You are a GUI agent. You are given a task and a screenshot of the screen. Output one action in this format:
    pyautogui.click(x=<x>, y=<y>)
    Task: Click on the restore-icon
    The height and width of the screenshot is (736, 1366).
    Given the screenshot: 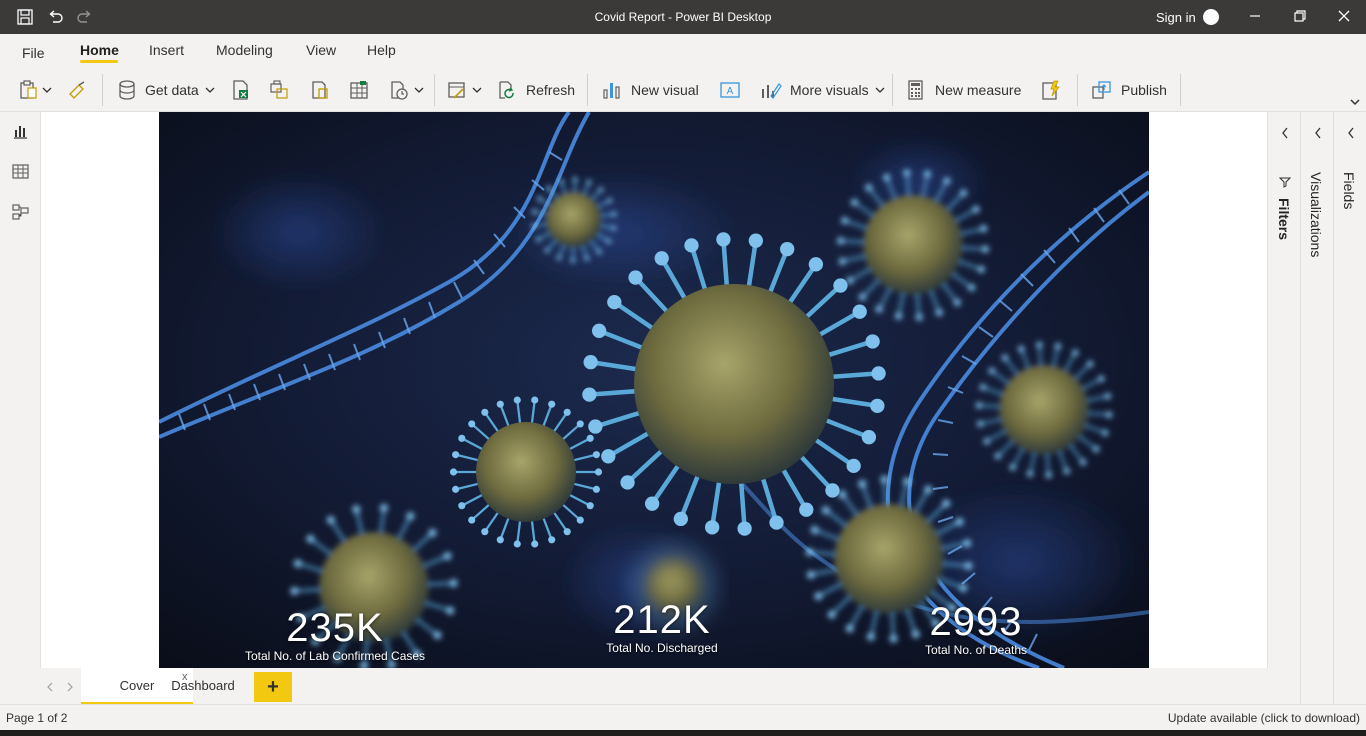 What is the action you would take?
    pyautogui.click(x=1300, y=16)
    